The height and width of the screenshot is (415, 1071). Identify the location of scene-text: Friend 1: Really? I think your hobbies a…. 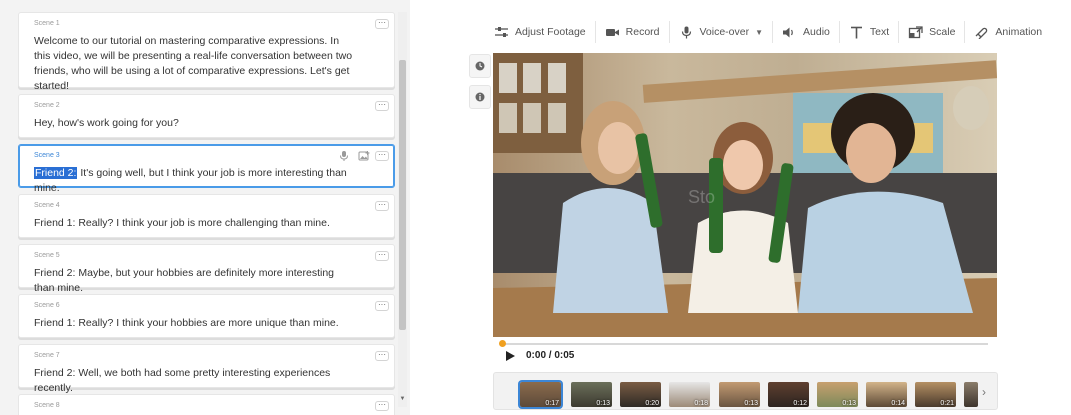
(206, 318).